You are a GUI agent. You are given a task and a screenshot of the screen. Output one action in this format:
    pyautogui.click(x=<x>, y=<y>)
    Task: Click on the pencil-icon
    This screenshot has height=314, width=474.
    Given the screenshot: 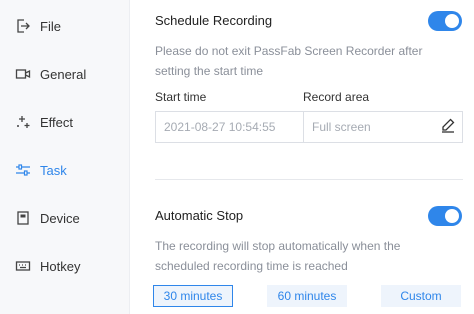 What is the action you would take?
    pyautogui.click(x=448, y=127)
    